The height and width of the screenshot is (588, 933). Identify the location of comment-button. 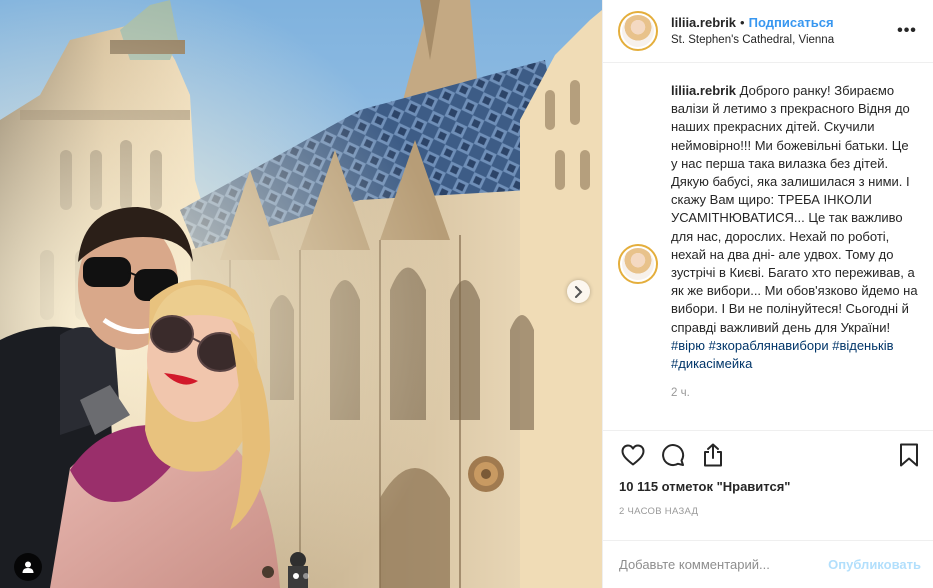
(673, 455).